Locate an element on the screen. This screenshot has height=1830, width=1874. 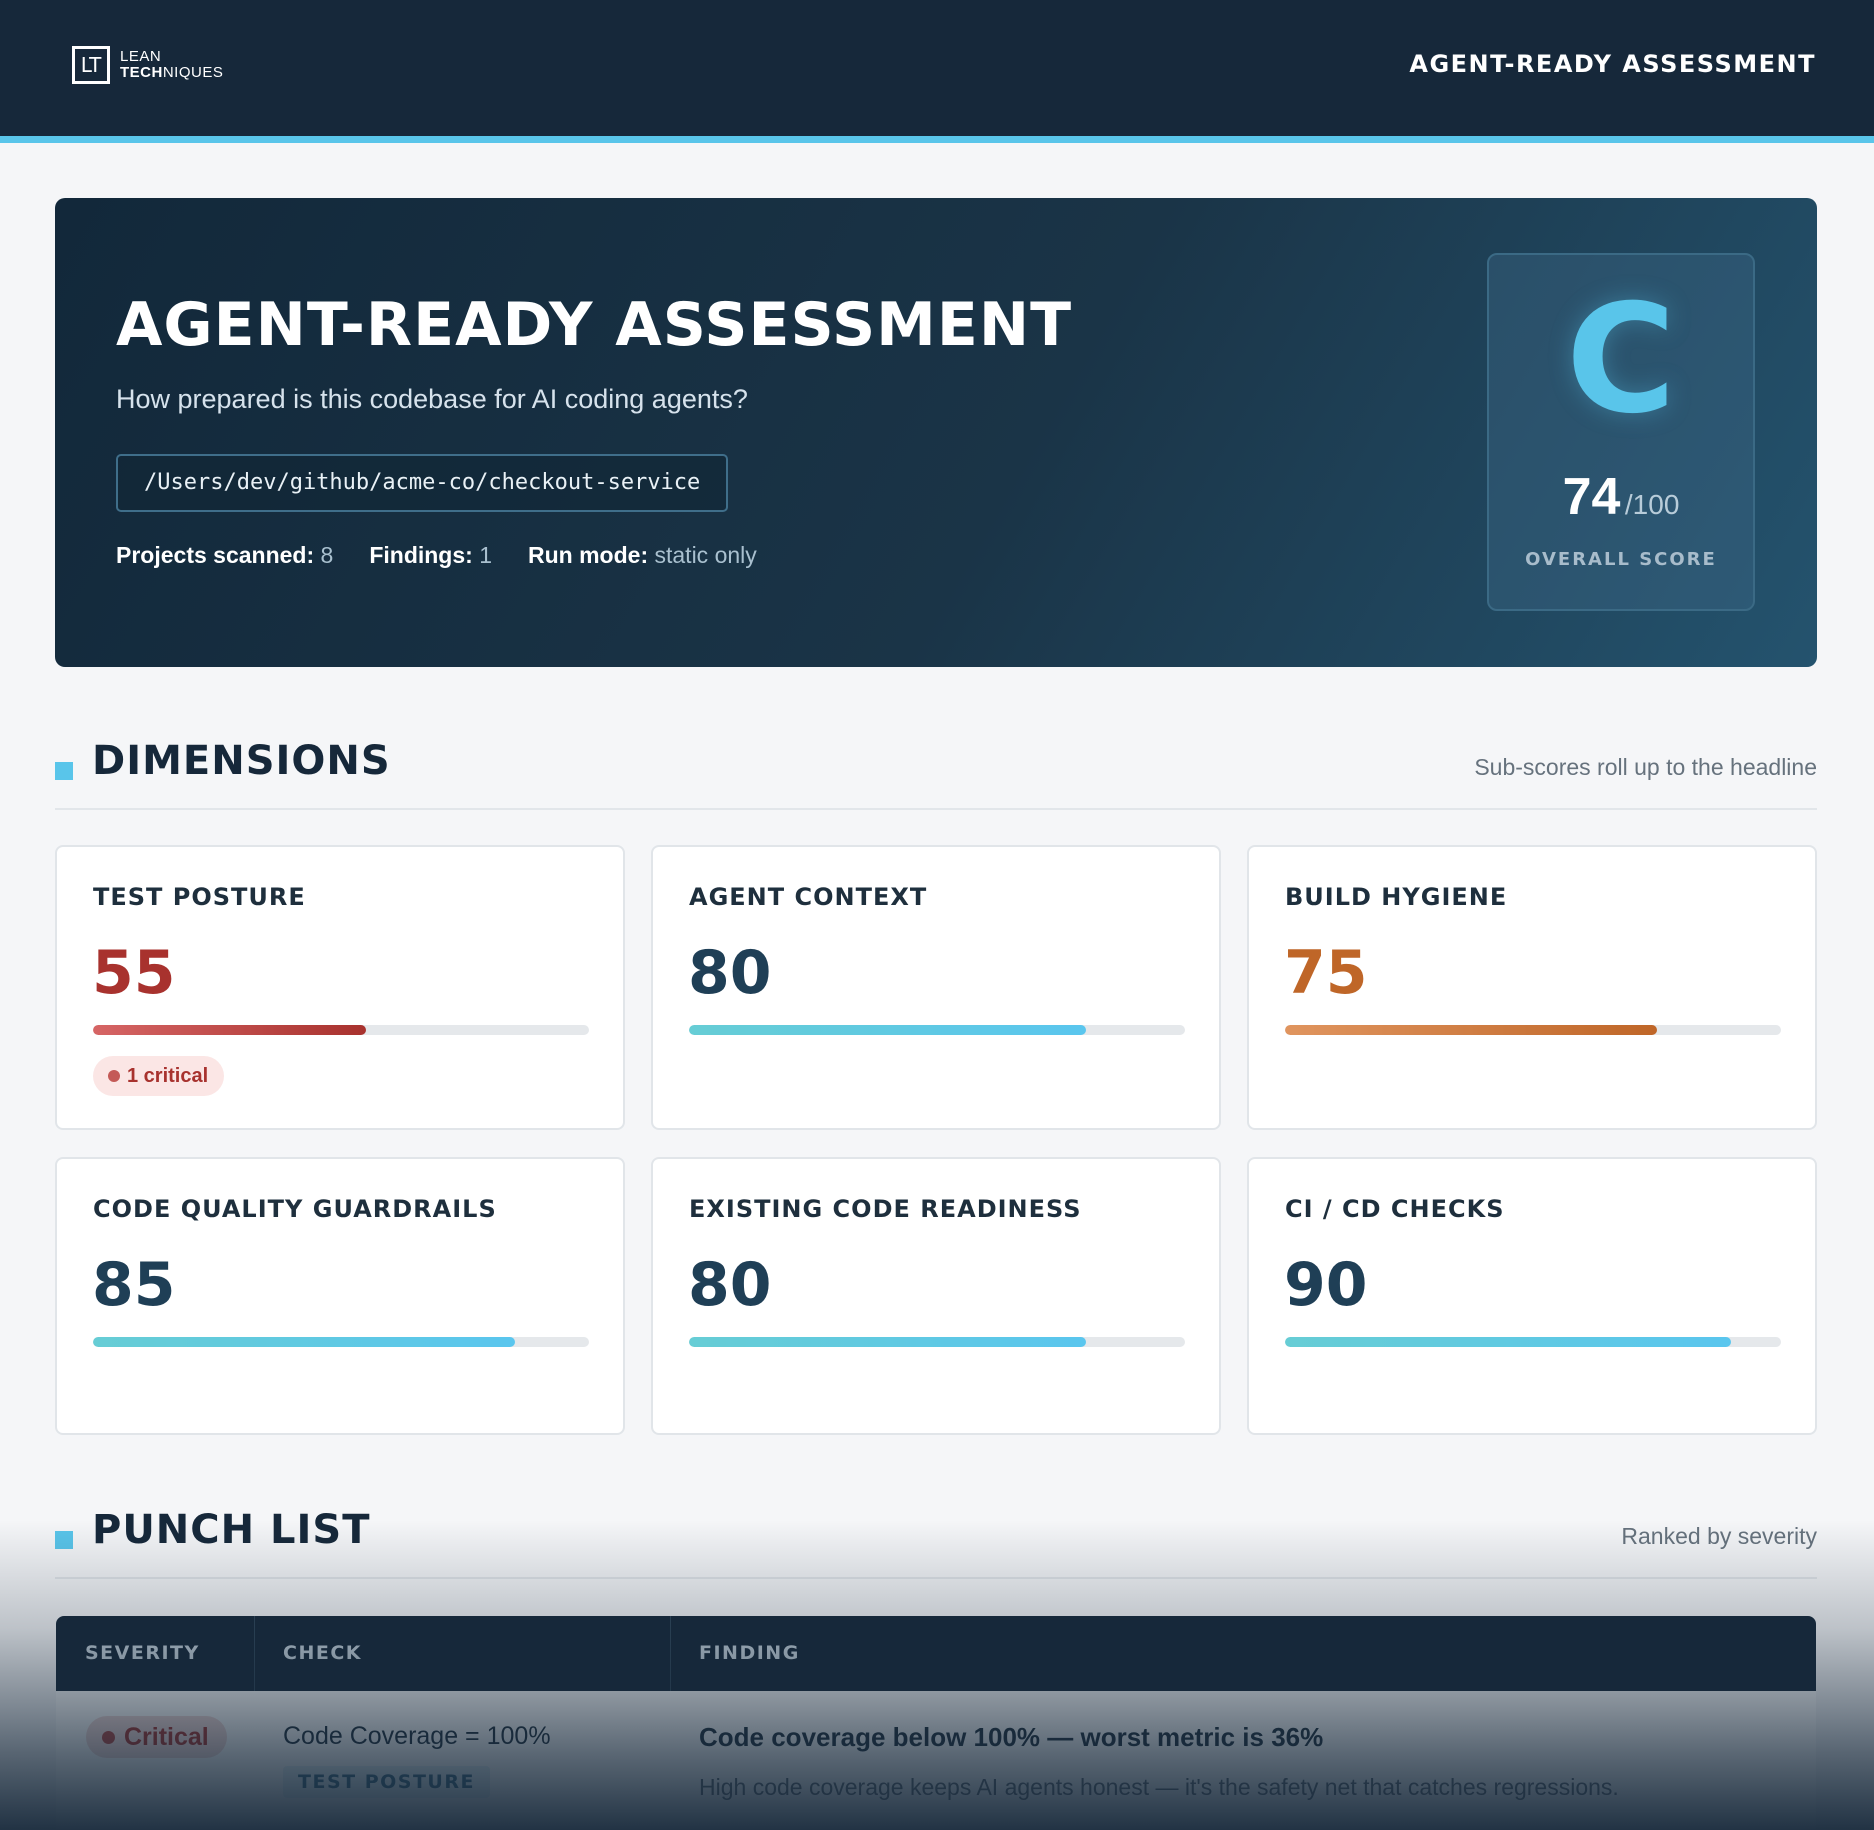
dimension-name: TEST POSTURE is located at coordinates (199, 897).